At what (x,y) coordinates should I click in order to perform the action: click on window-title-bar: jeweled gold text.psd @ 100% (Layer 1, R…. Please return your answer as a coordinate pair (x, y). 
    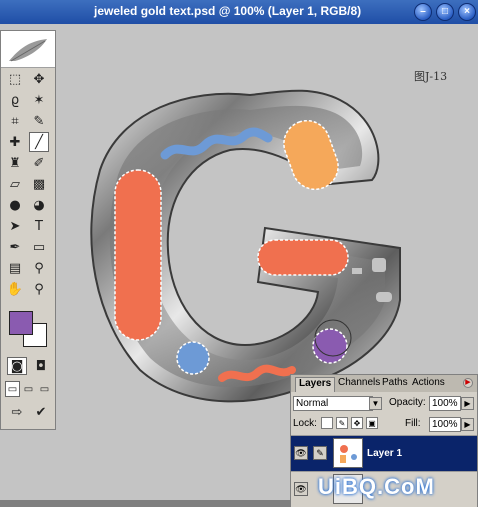
    Looking at the image, I should click on (239, 12).